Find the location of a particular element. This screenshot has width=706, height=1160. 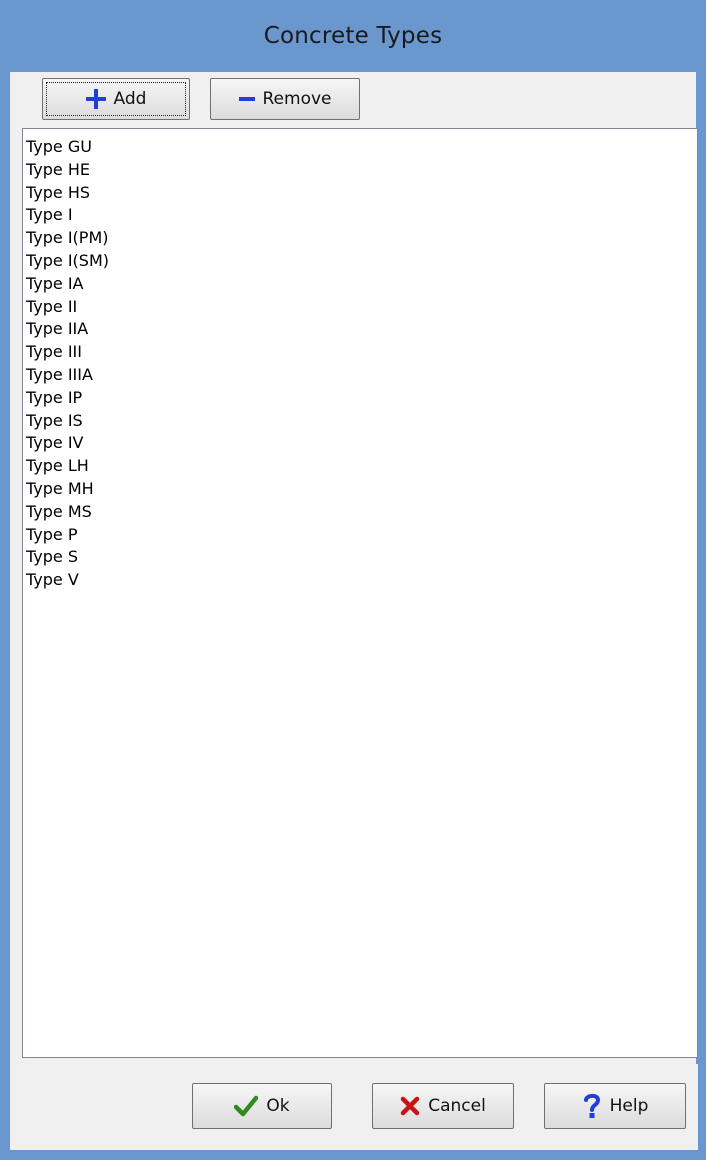

list-item: Type LH is located at coordinates (361, 466).